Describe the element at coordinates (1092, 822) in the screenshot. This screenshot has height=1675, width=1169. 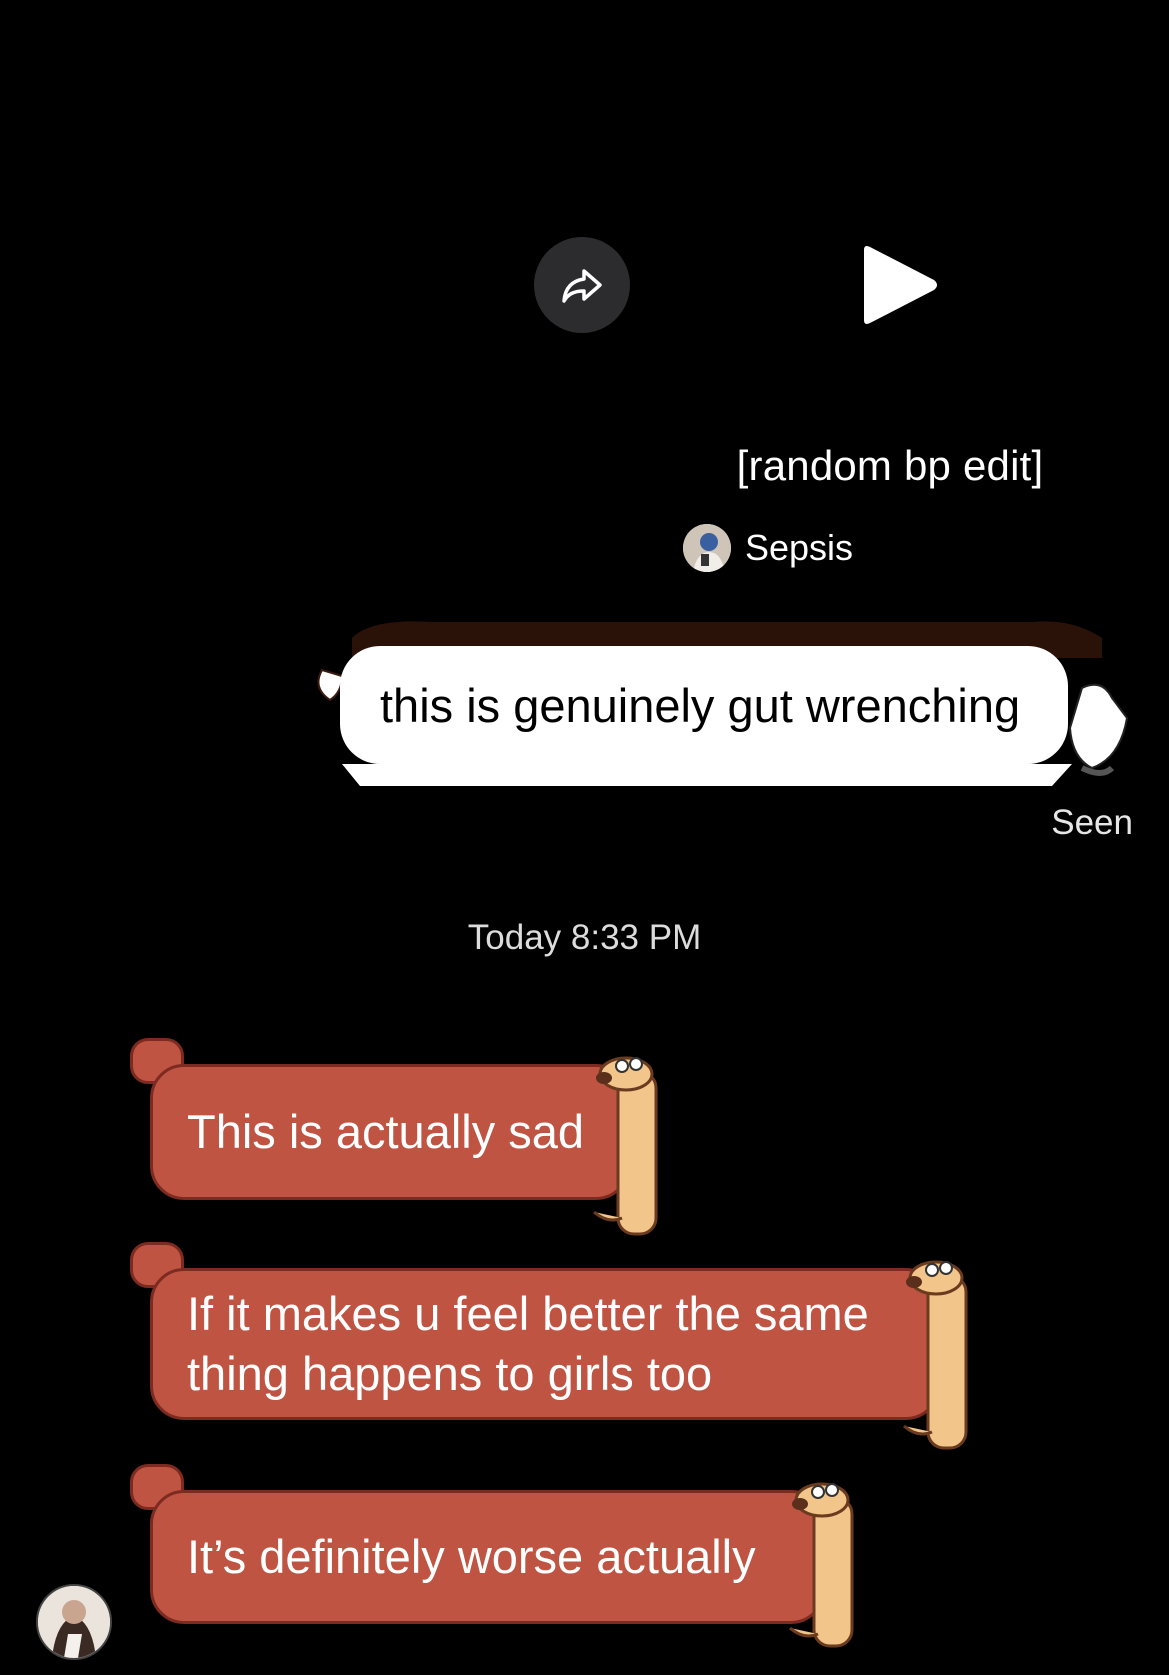
I see `seen-status: Seen` at that location.